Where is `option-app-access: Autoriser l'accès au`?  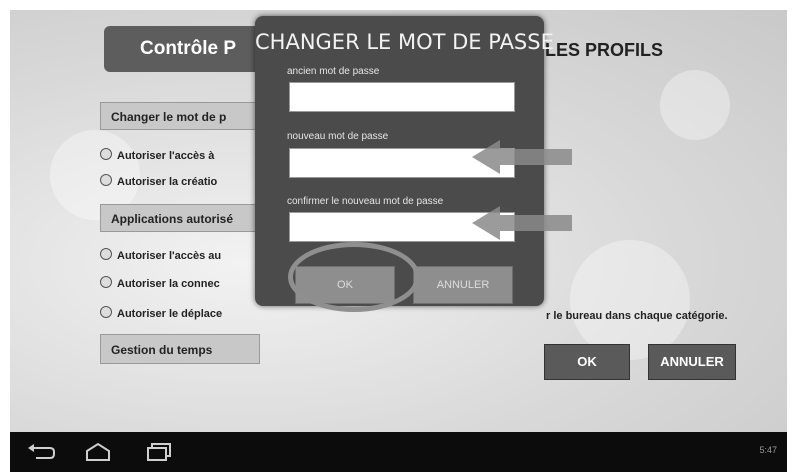
option-app-access: Autoriser l'accès au is located at coordinates (160, 255).